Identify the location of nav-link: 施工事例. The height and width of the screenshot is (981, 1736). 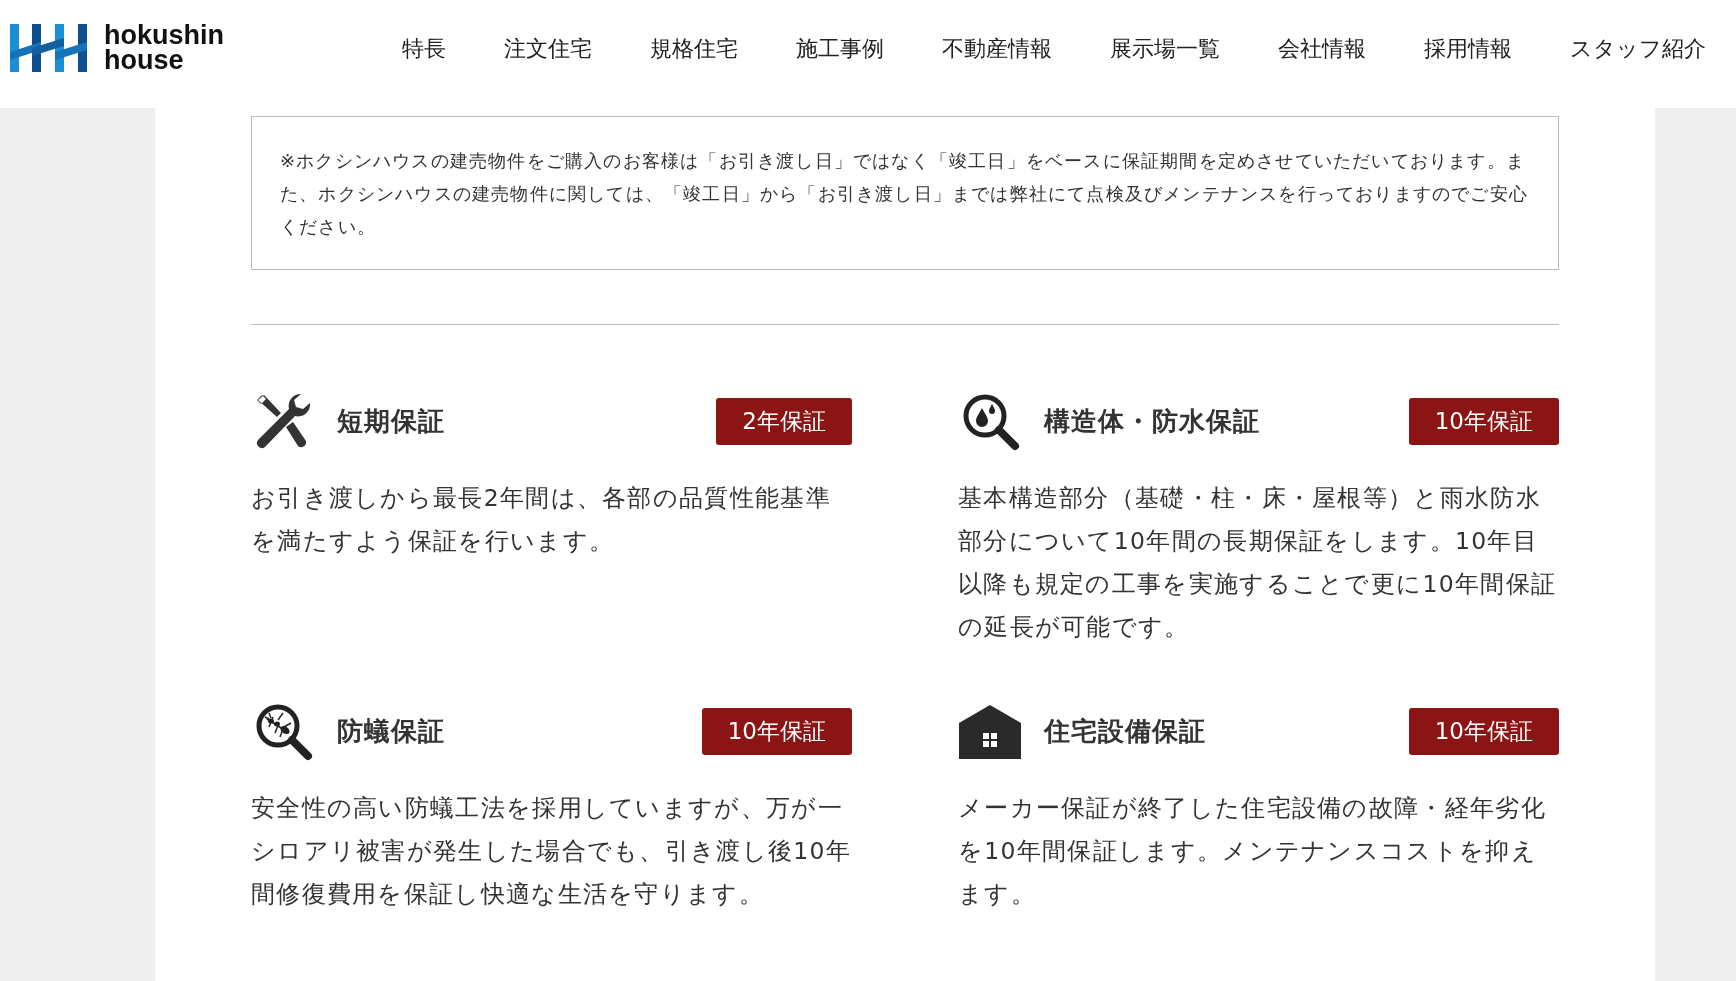
(840, 48).